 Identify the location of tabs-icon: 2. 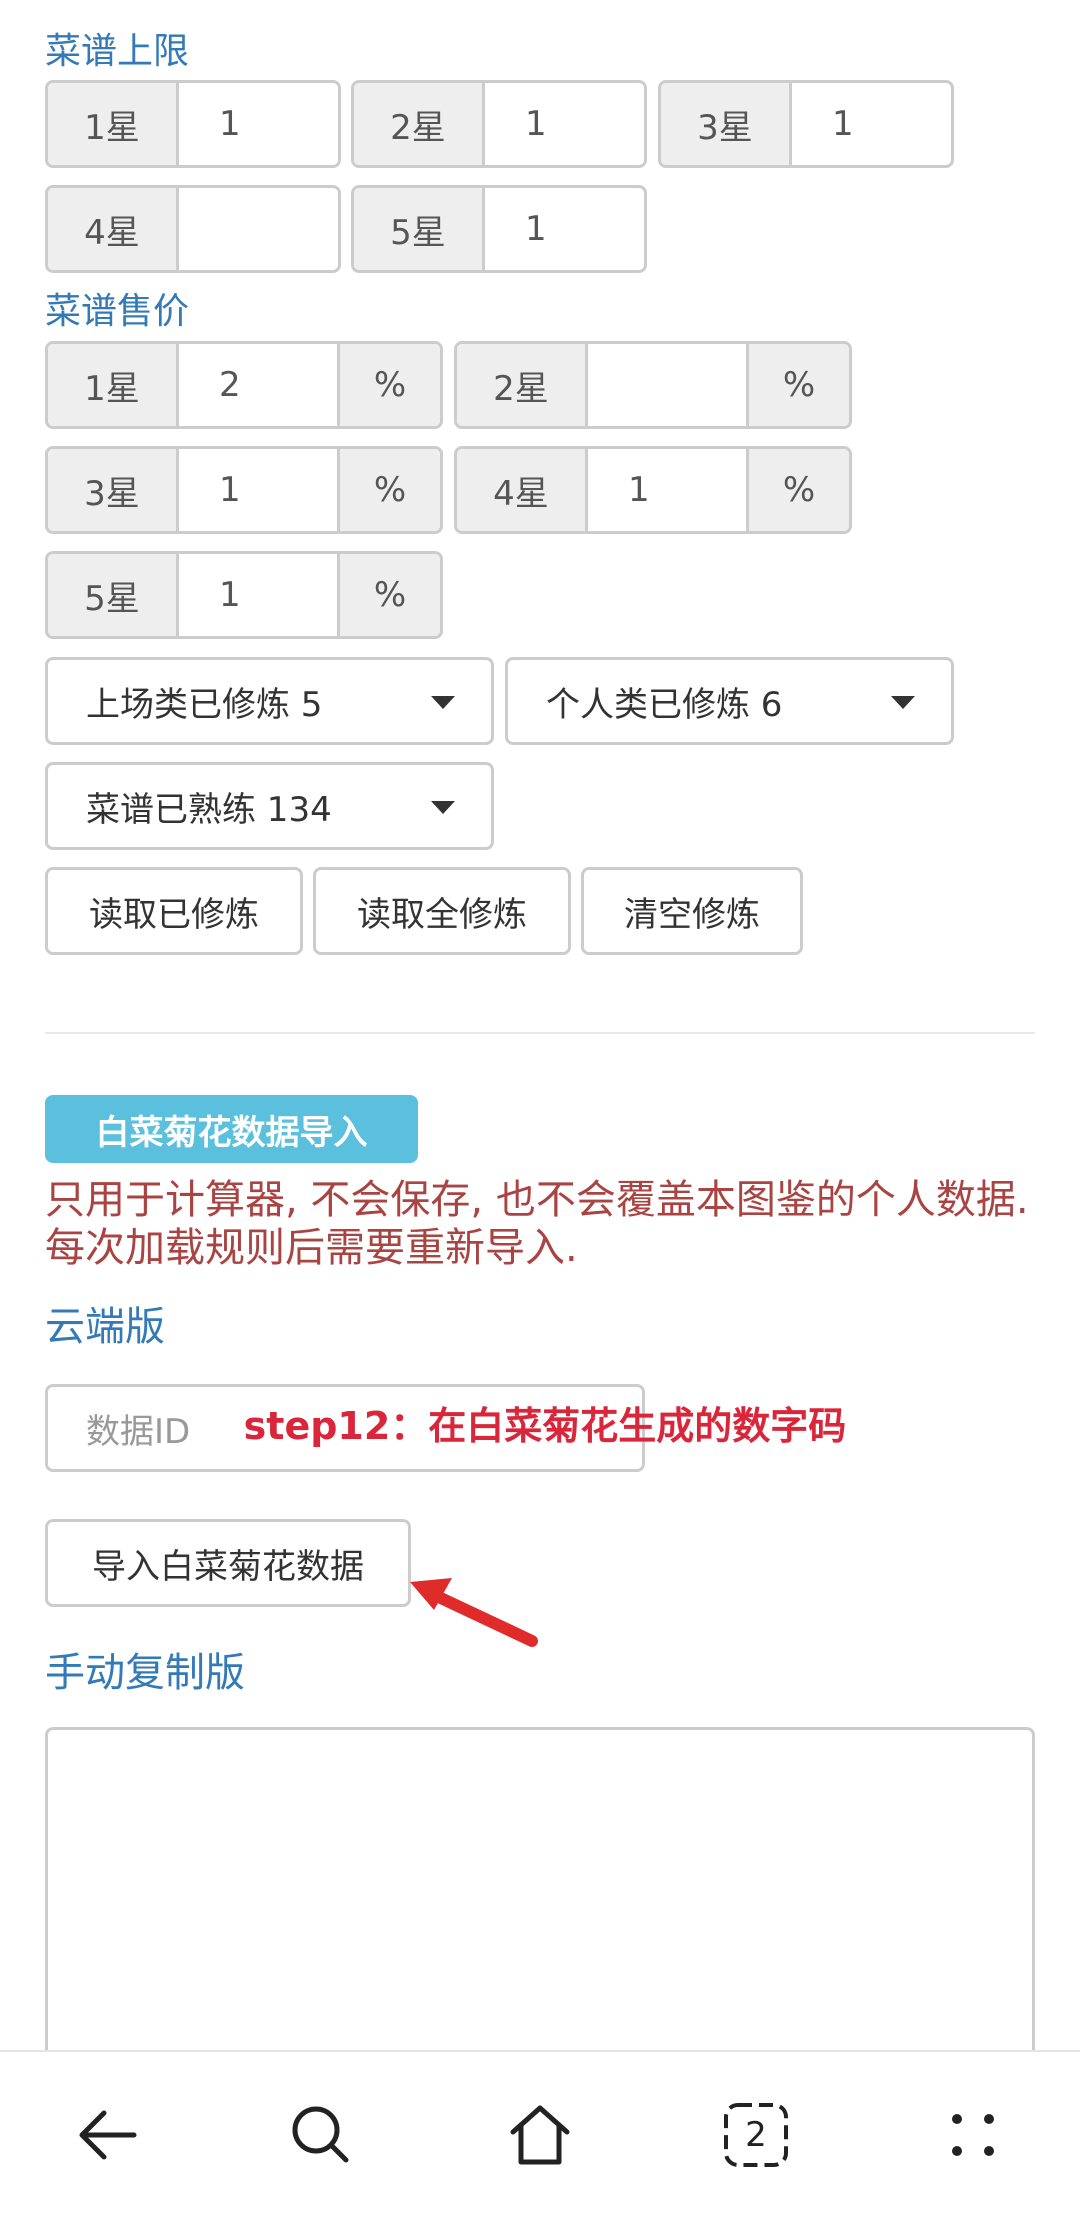
(756, 2135).